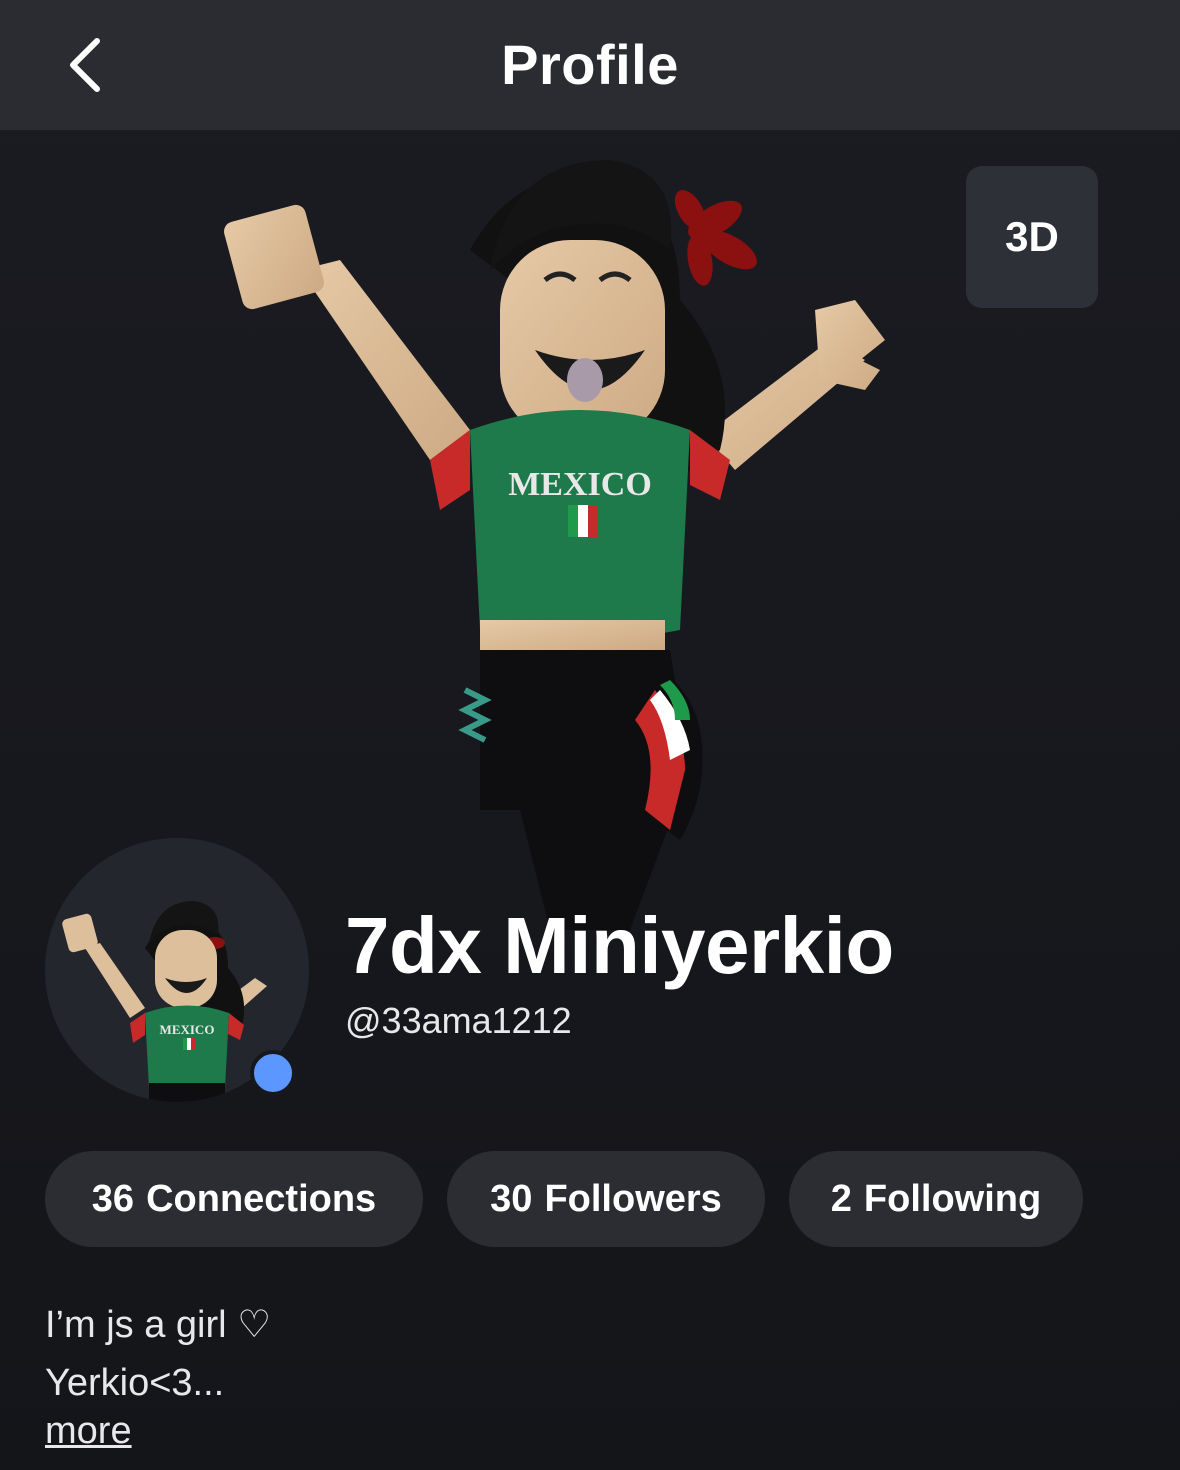  What do you see at coordinates (113, 1198) in the screenshot?
I see `connections-count: 36` at bounding box center [113, 1198].